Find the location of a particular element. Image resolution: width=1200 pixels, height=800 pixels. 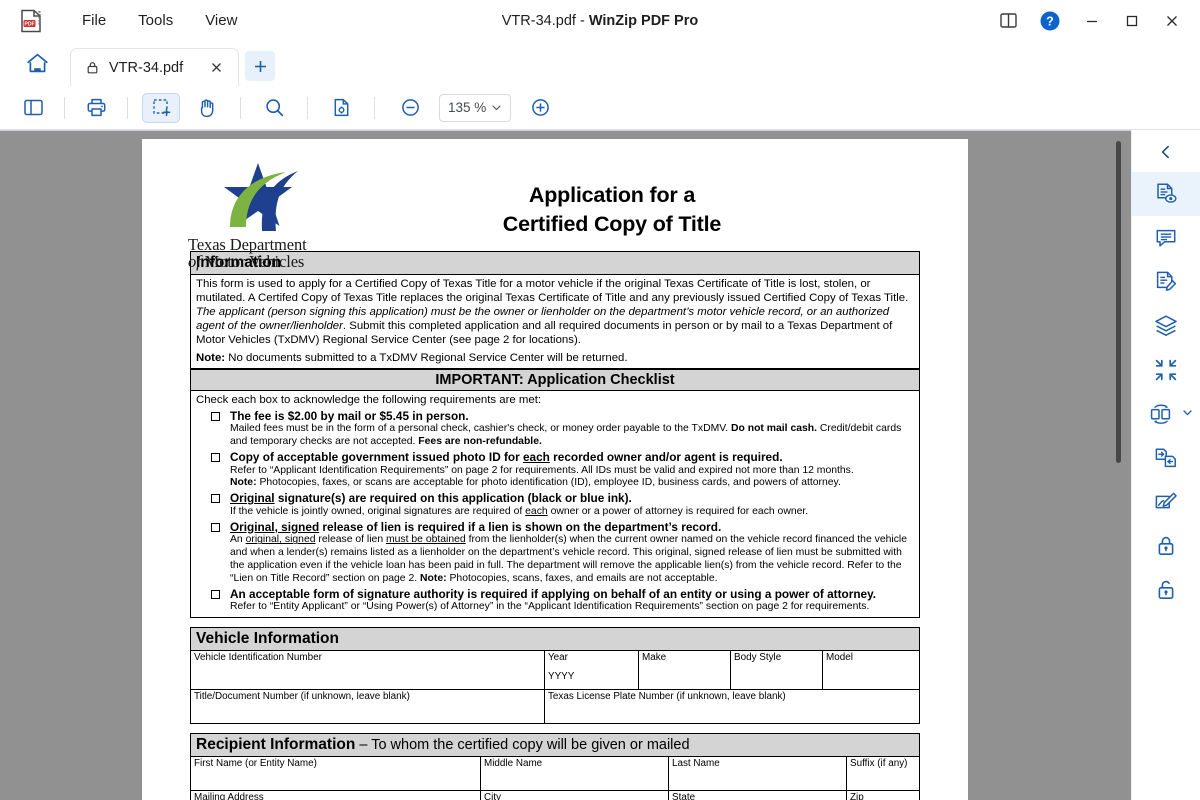

plus-icon is located at coordinates (260, 66).